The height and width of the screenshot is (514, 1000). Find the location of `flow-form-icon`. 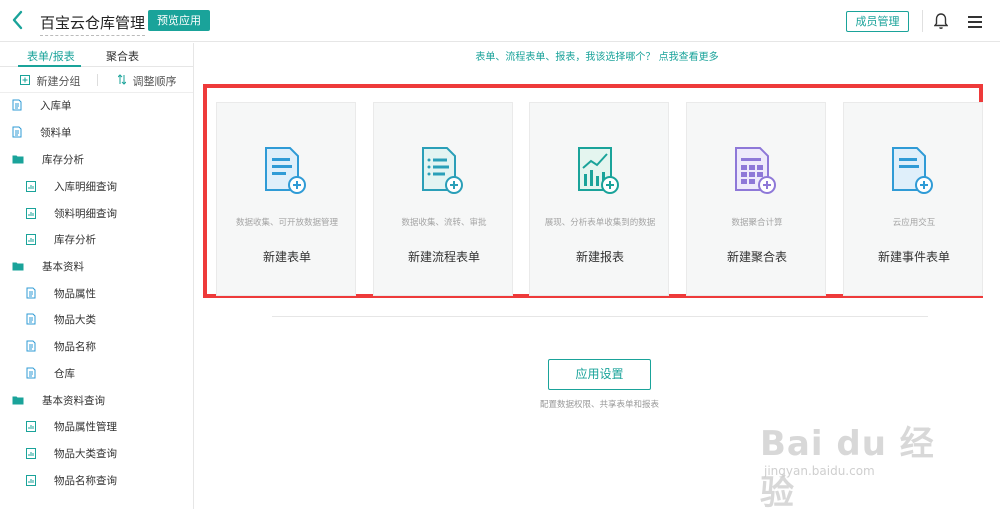

flow-form-icon is located at coordinates (443, 173).